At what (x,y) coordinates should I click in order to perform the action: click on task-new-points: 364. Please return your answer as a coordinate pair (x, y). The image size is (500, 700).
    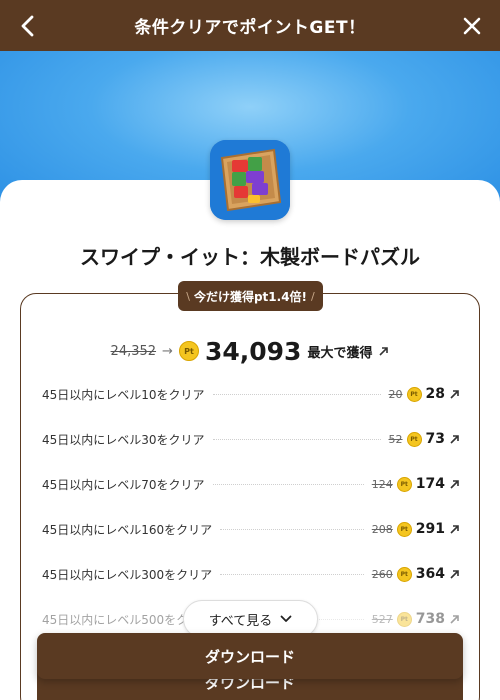
    Looking at the image, I should click on (430, 574).